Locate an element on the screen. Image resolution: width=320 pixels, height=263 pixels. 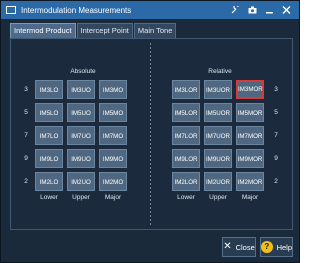
tab-intercept-point: Intercept Point is located at coordinates (104, 31).